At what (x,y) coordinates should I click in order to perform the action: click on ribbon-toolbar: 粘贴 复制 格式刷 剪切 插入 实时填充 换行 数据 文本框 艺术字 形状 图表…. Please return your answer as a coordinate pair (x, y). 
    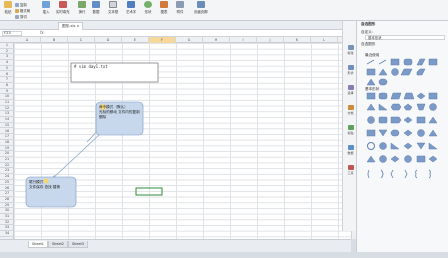
    Looking at the image, I should click on (224, 10).